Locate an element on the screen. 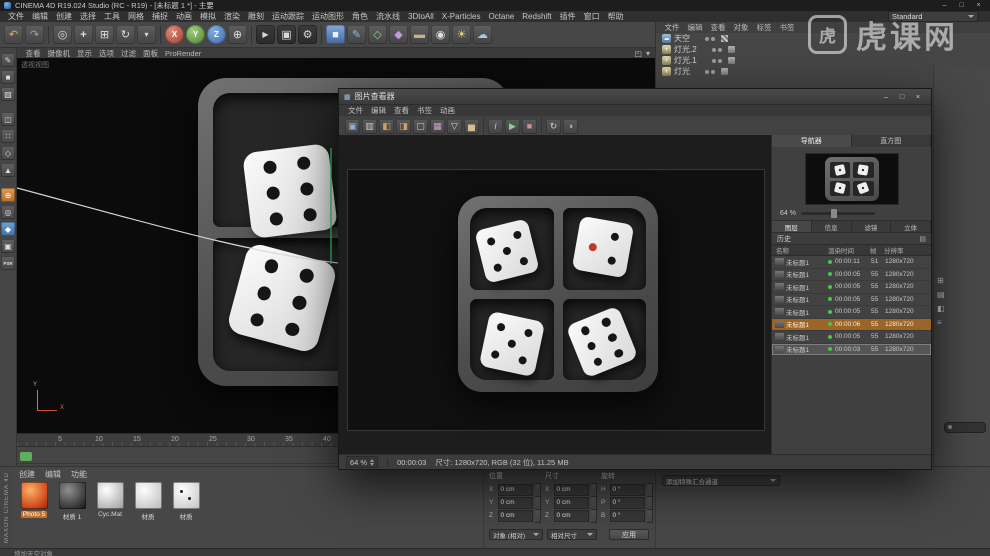 The height and width of the screenshot is (556, 990). vp-menu-display: 显示 is located at coordinates (85, 53).